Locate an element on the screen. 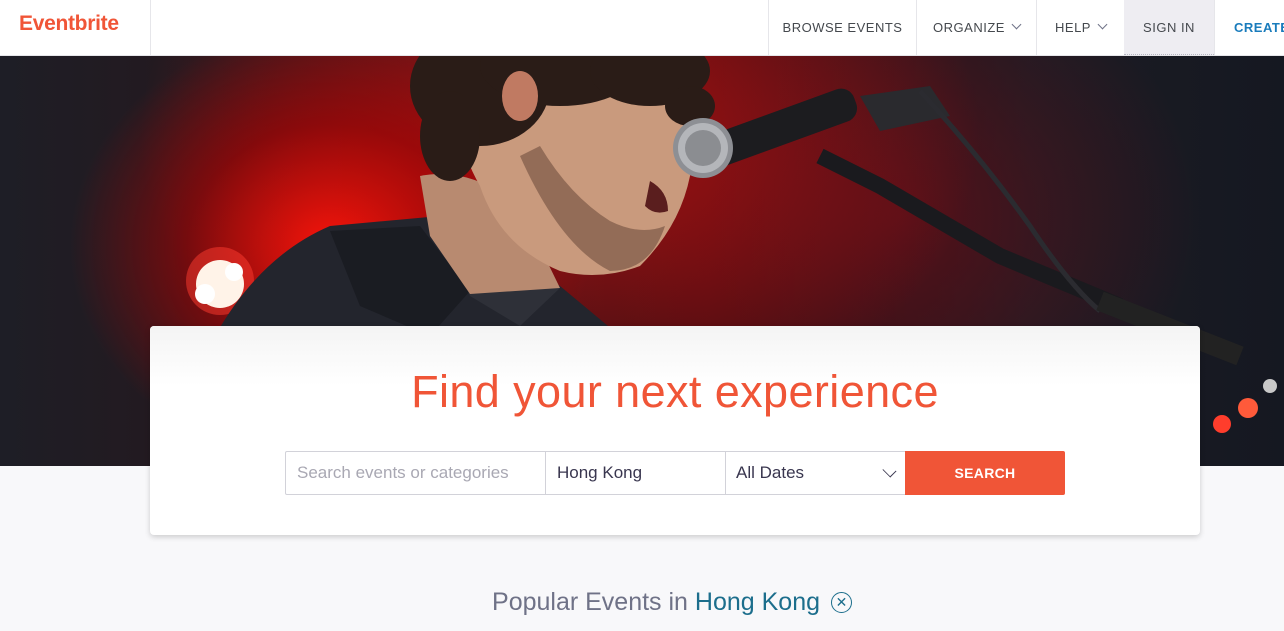  nav-help-label: HELP is located at coordinates (1073, 27).